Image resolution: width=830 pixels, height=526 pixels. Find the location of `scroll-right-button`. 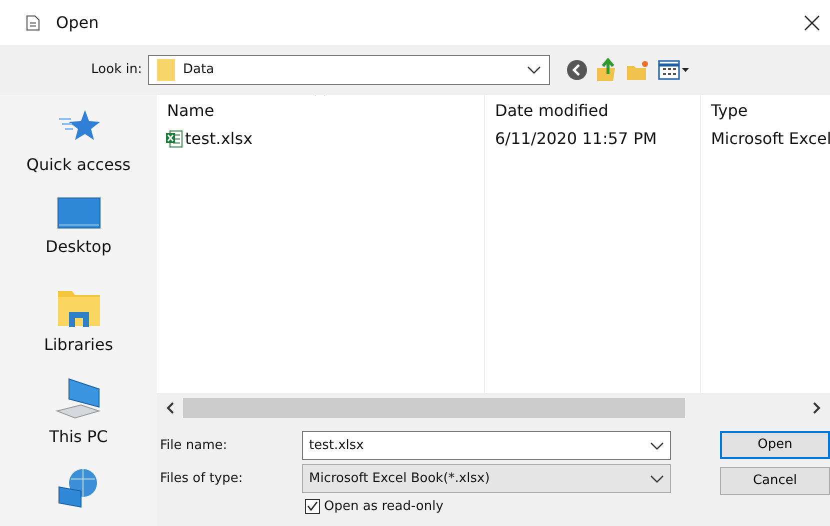

scroll-right-button is located at coordinates (817, 408).